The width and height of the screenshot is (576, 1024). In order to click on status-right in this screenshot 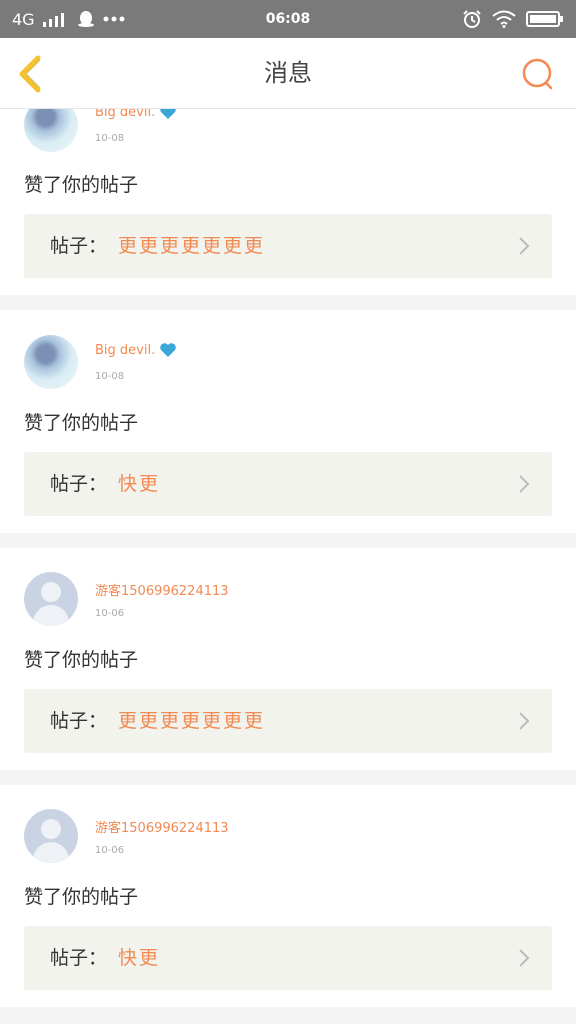, I will do `click(513, 19)`.